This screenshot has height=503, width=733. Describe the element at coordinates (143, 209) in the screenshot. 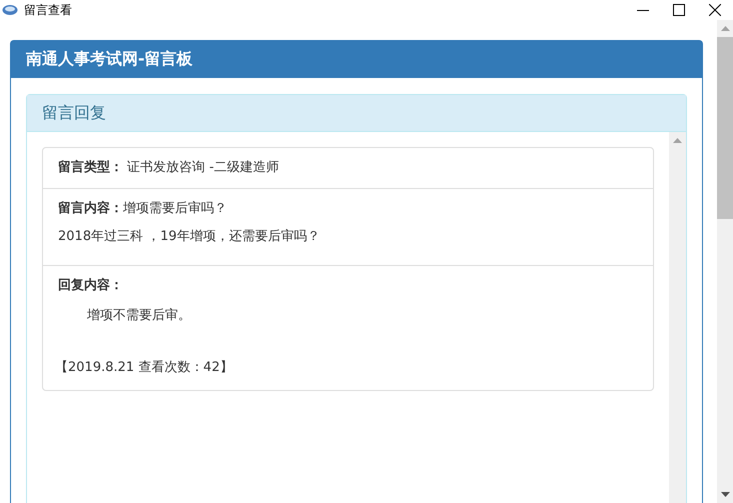

I see `message-title: 留言内容：增项需要后审吗？` at that location.